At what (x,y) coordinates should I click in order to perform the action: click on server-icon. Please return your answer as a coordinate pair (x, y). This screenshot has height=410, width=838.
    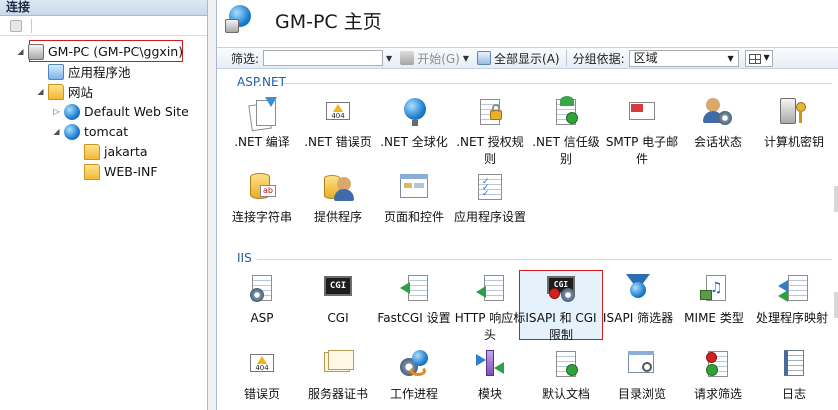
    Looking at the image, I should click on (36, 51).